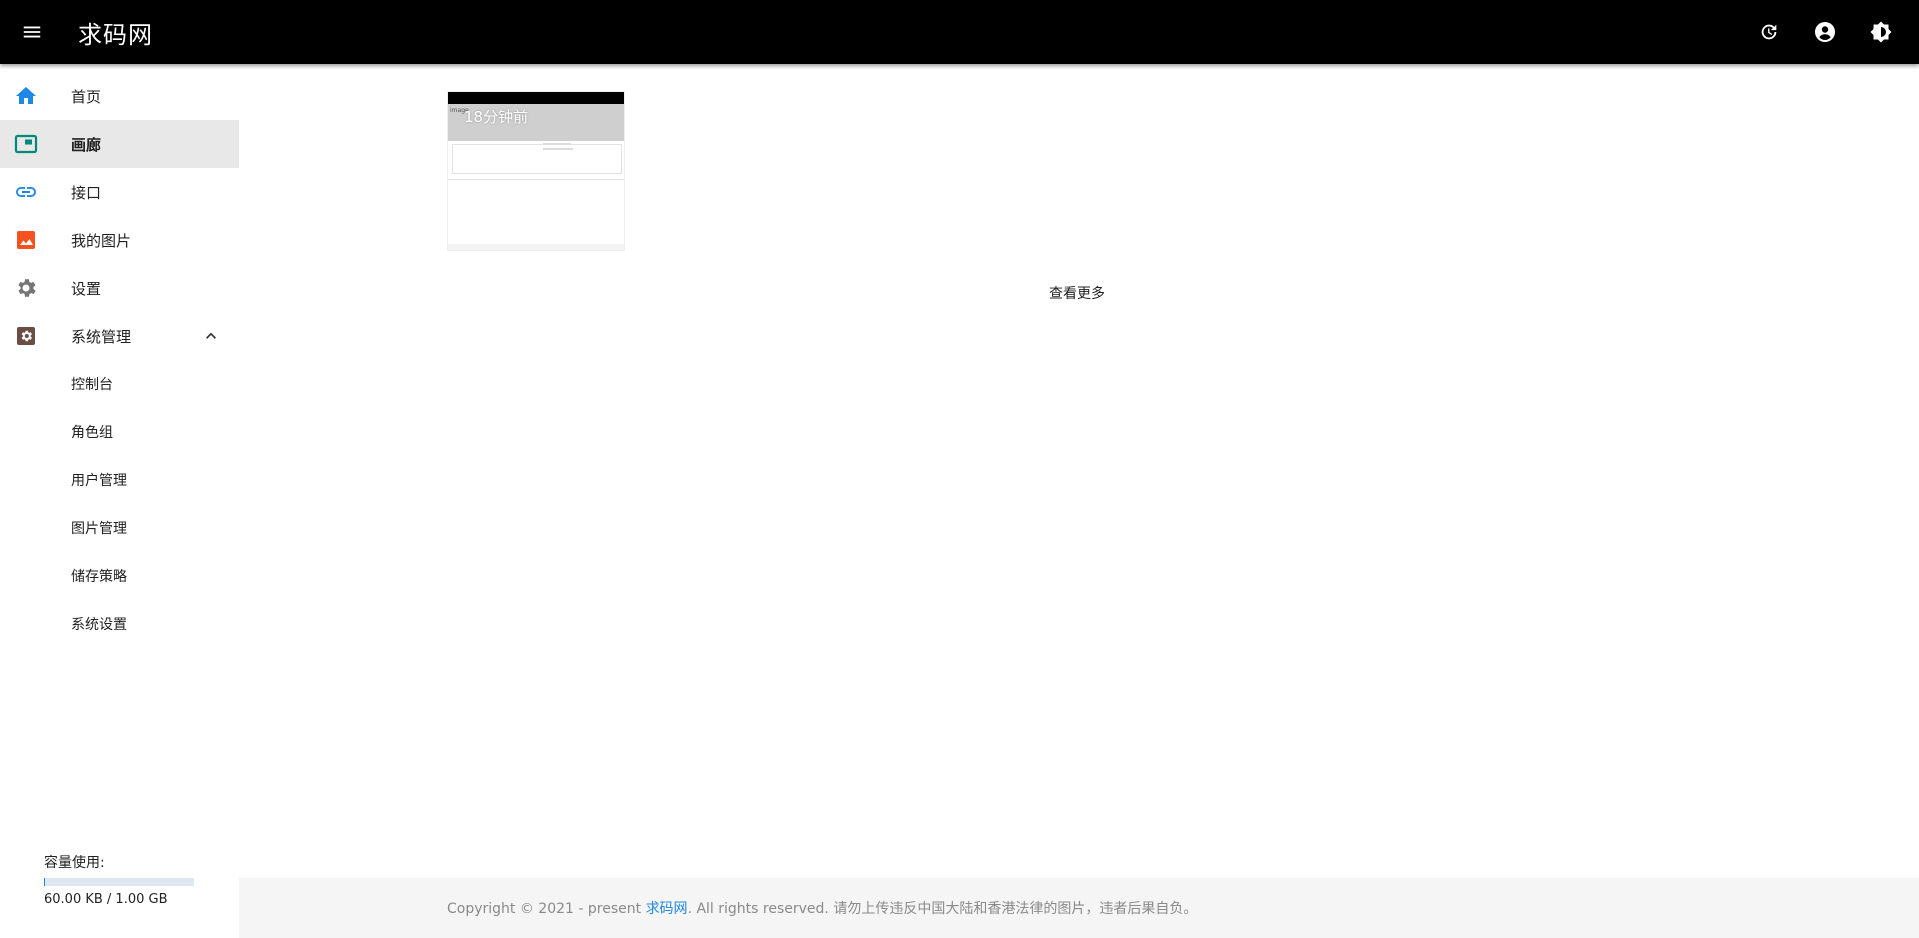 Image resolution: width=1919 pixels, height=938 pixels. Describe the element at coordinates (119, 288) in the screenshot. I see `sidebar-item-settings: 设置` at that location.